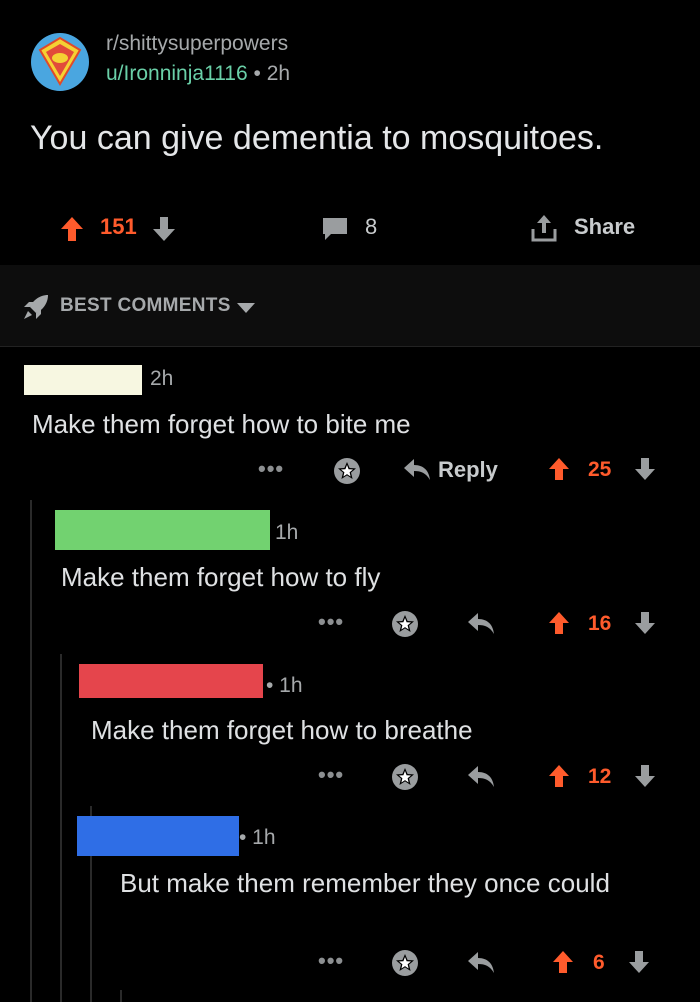 The height and width of the screenshot is (1002, 700). What do you see at coordinates (282, 730) in the screenshot?
I see `comment-body: Make them forget how to breathe` at bounding box center [282, 730].